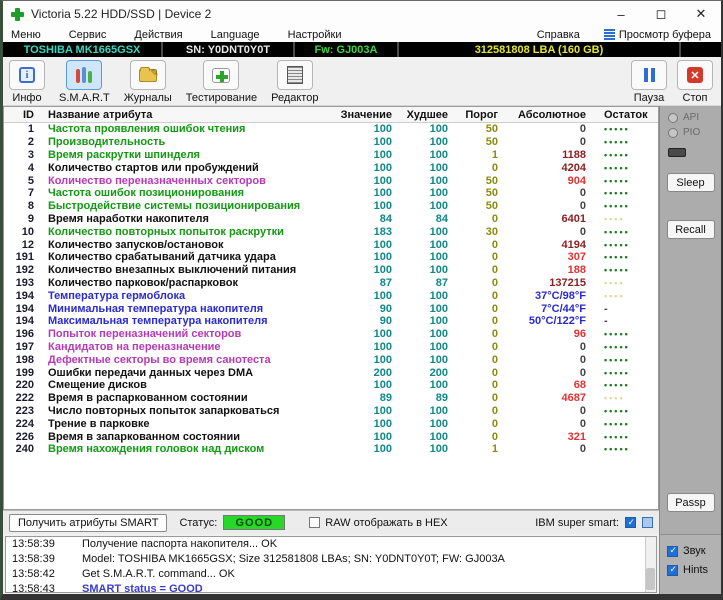  Describe the element at coordinates (30, 129) in the screenshot. I see `attr-id: 1` at that location.